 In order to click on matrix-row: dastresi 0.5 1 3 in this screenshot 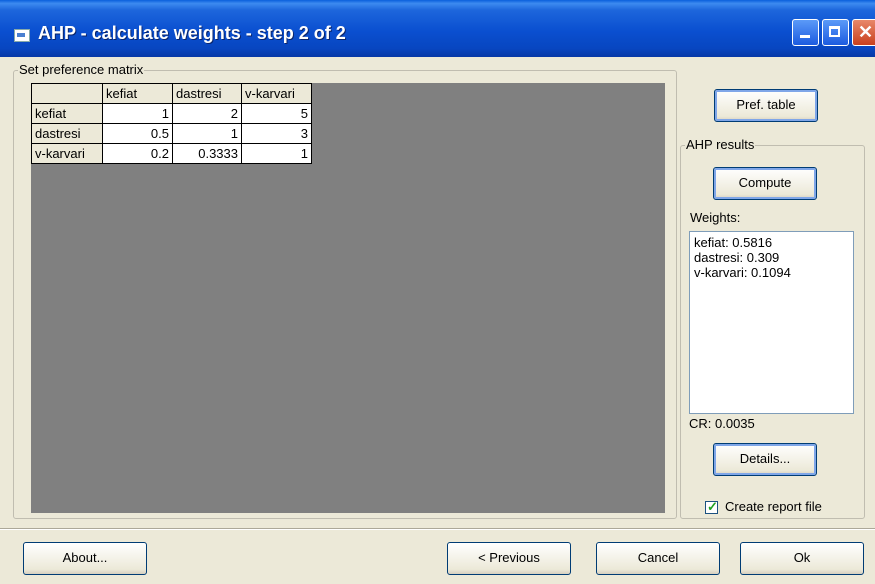, I will do `click(171, 133)`.